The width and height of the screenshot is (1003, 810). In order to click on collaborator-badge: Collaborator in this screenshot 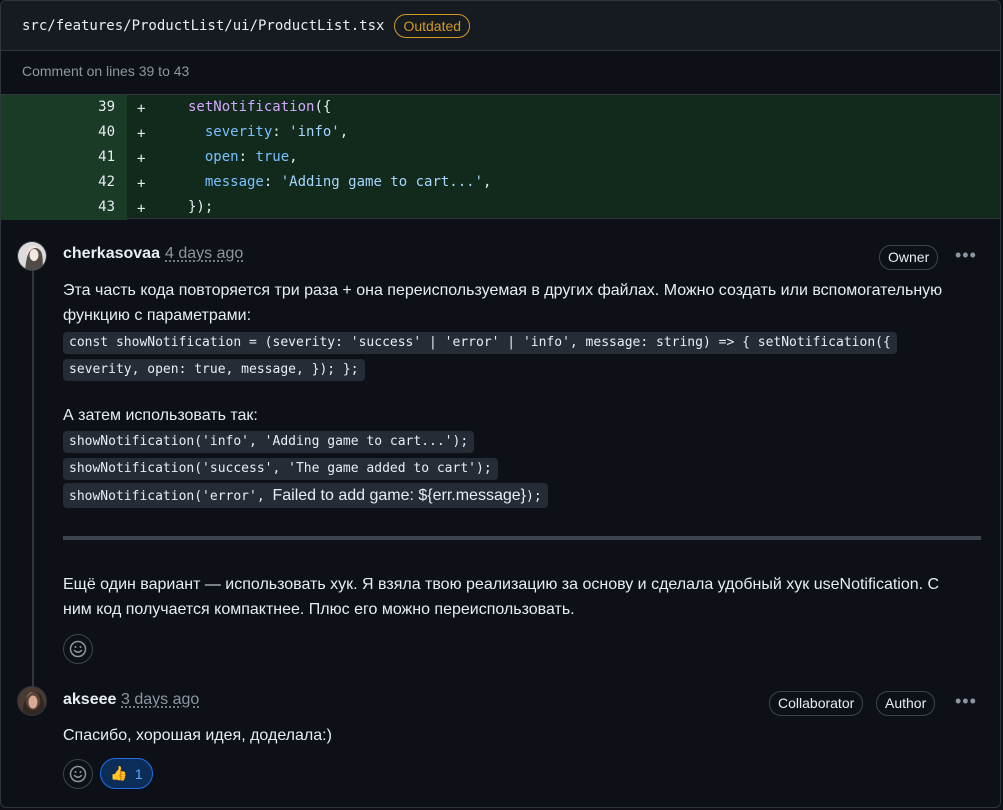, I will do `click(816, 703)`.